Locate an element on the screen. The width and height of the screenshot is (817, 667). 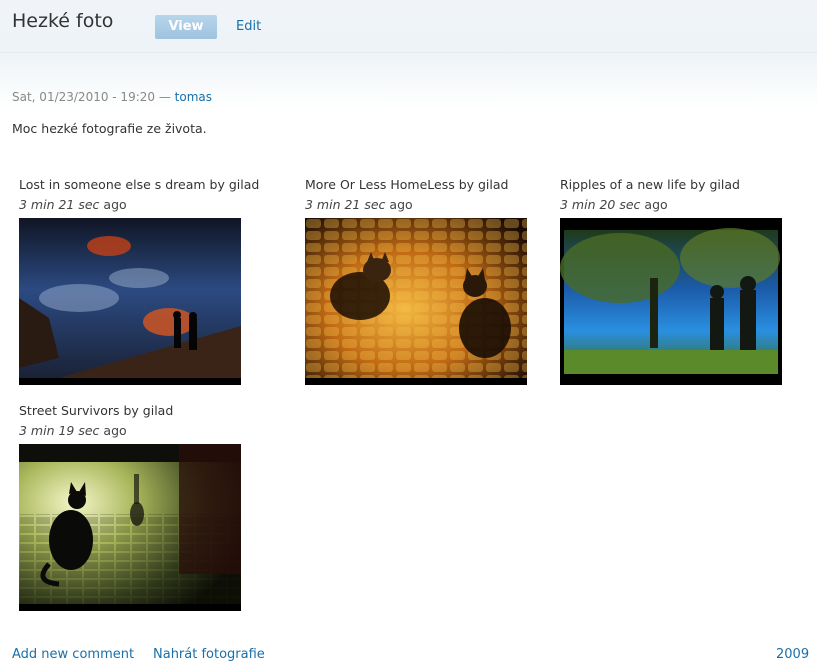
photo-age-value: 3 min 20 sec is located at coordinates (600, 204).